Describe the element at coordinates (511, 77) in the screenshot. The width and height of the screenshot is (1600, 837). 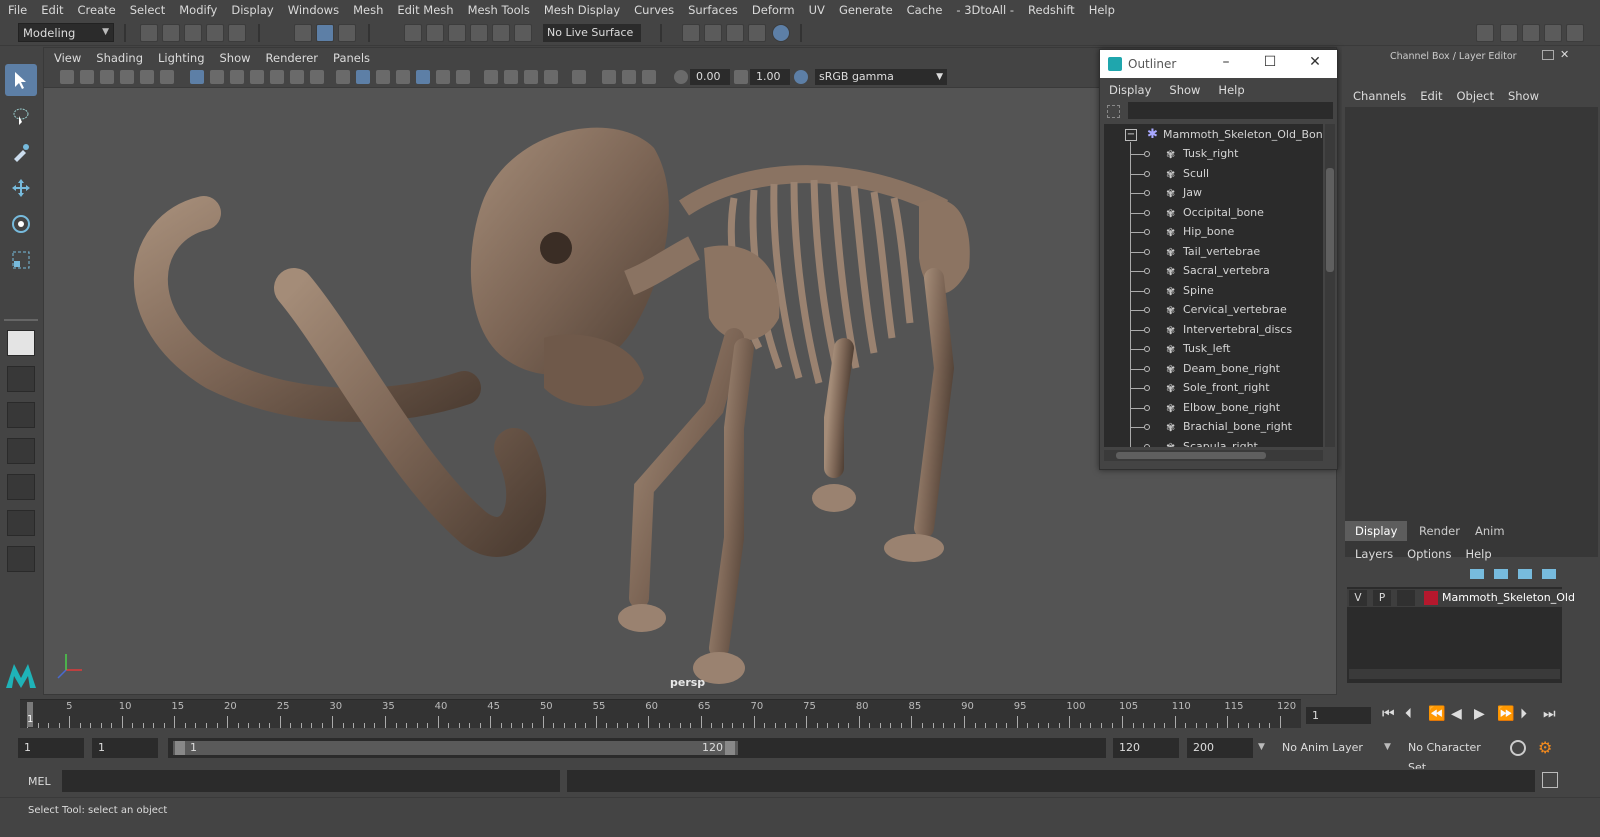
I see `xray-icon` at that location.